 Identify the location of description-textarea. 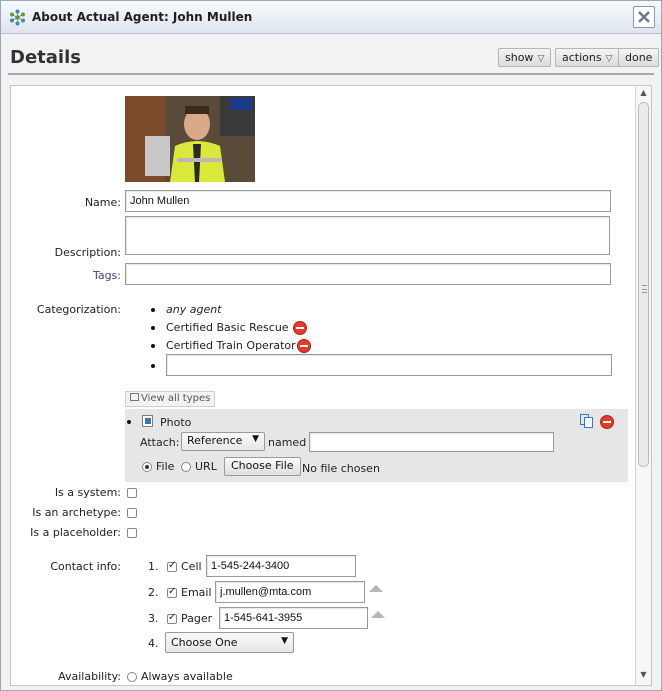
(367, 235).